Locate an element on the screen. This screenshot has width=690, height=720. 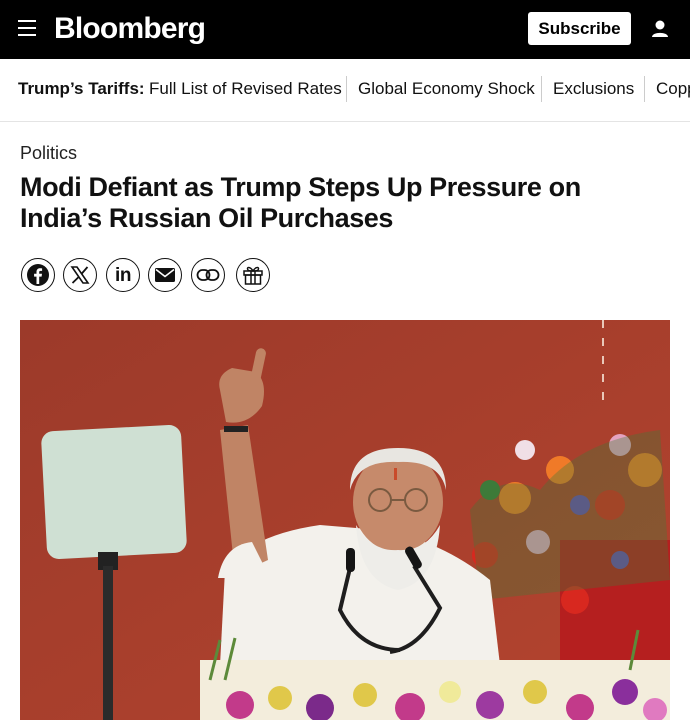
x-share-button is located at coordinates (80, 275).